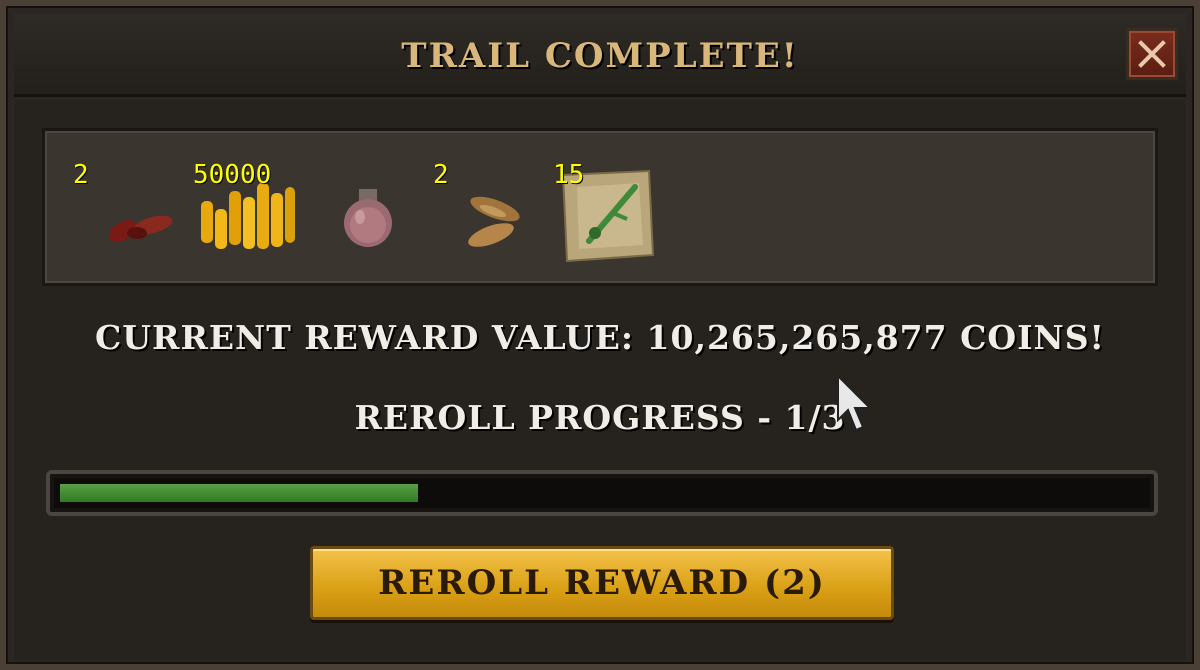  I want to click on window-title: TRAIL COMPLETE!, so click(600, 56).